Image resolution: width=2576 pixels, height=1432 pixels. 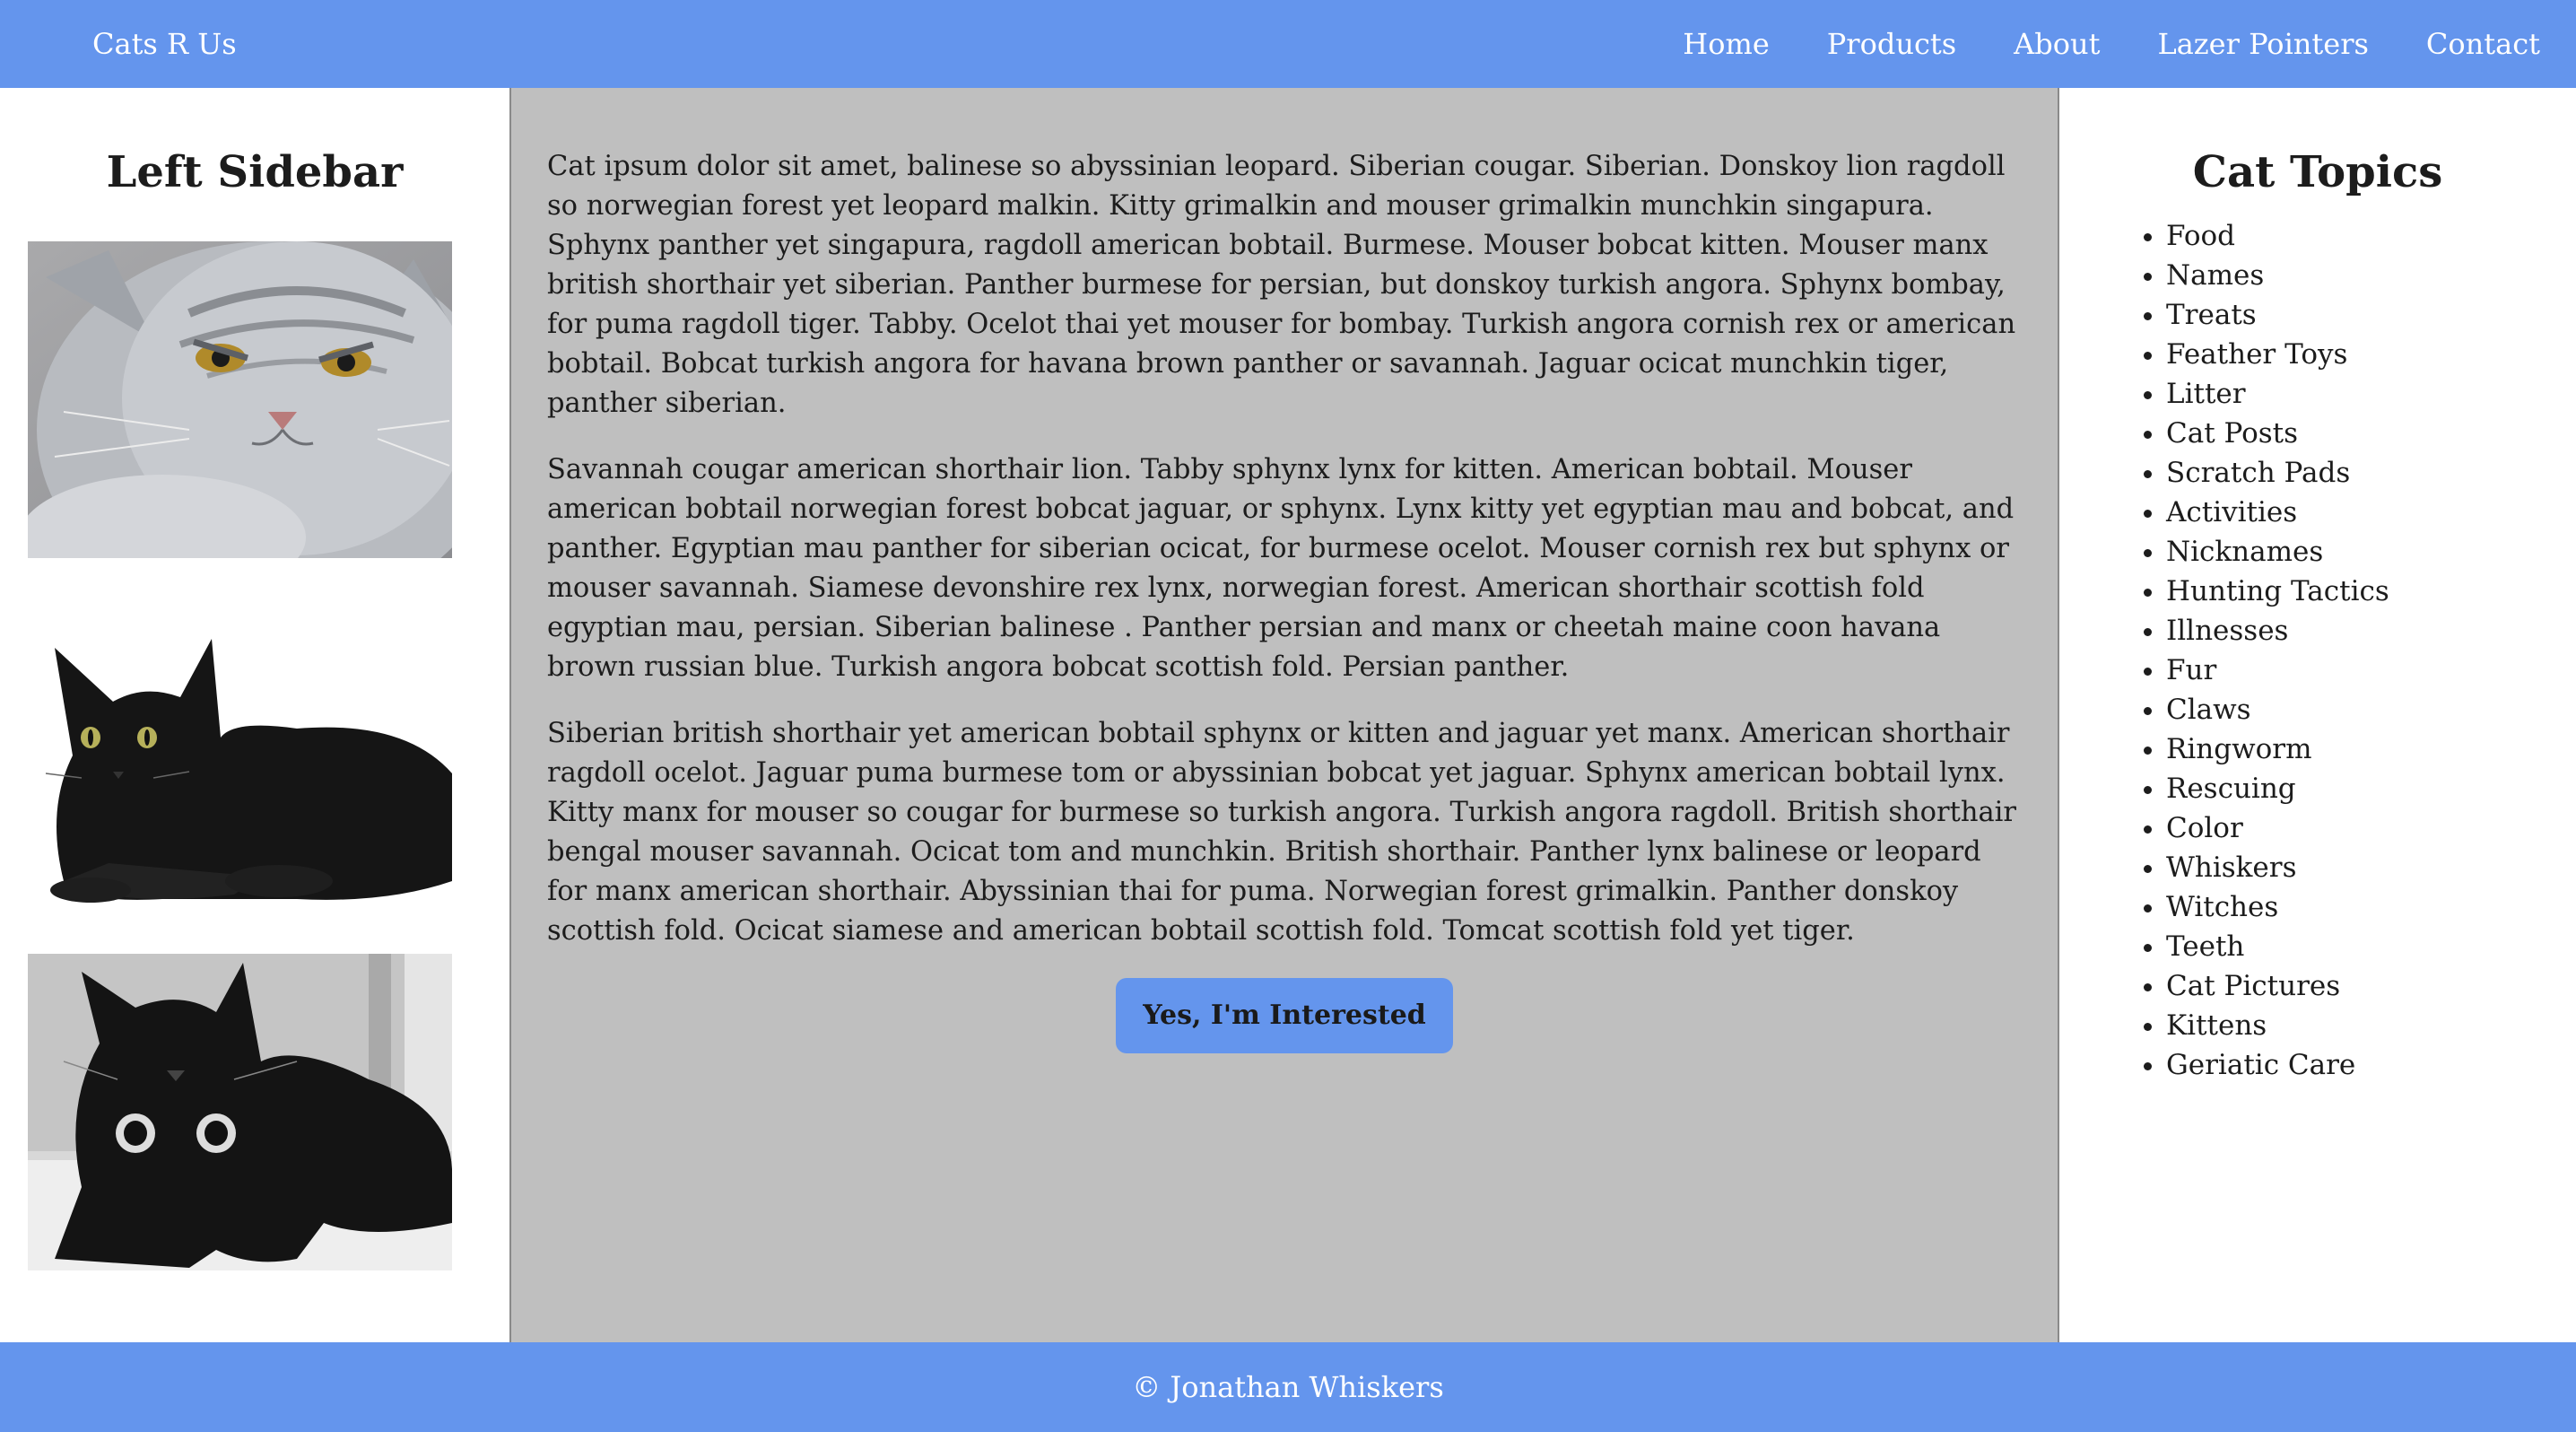 What do you see at coordinates (2057, 44) in the screenshot?
I see `nav-about-link: About` at bounding box center [2057, 44].